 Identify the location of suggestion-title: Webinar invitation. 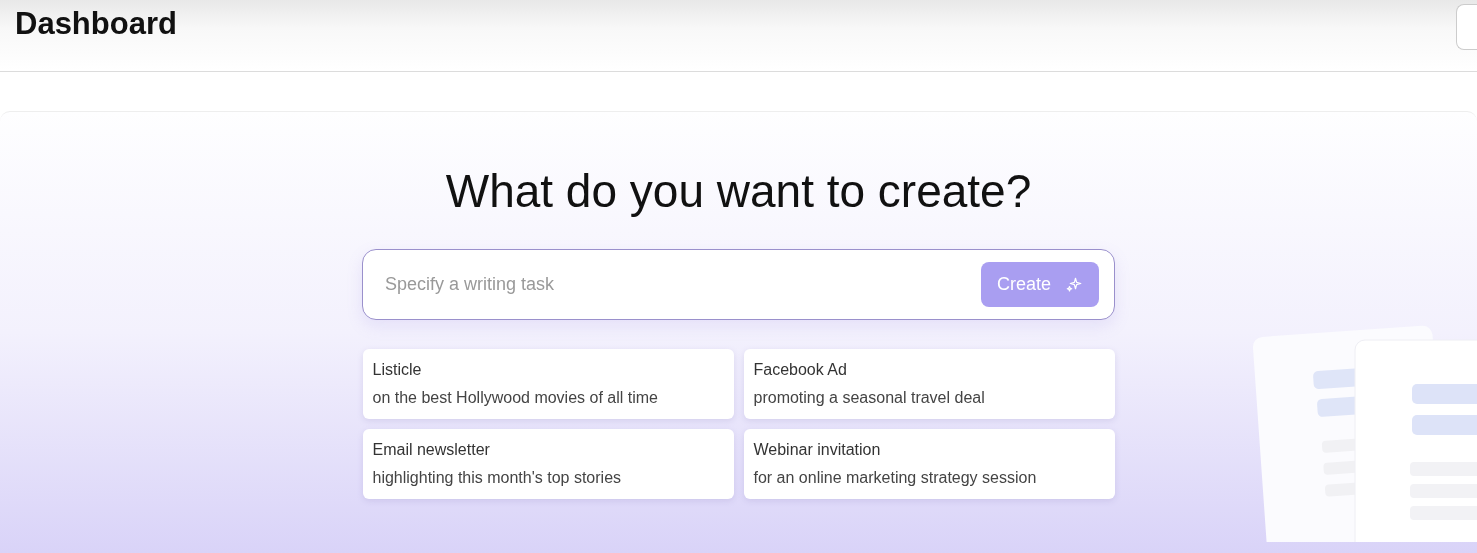
(817, 450).